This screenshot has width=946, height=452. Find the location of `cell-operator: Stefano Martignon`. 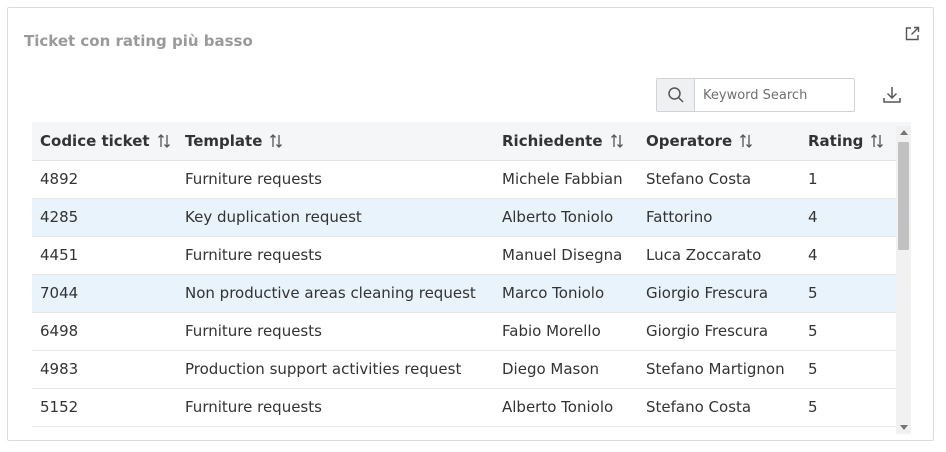

cell-operator: Stefano Martignon is located at coordinates (719, 369).